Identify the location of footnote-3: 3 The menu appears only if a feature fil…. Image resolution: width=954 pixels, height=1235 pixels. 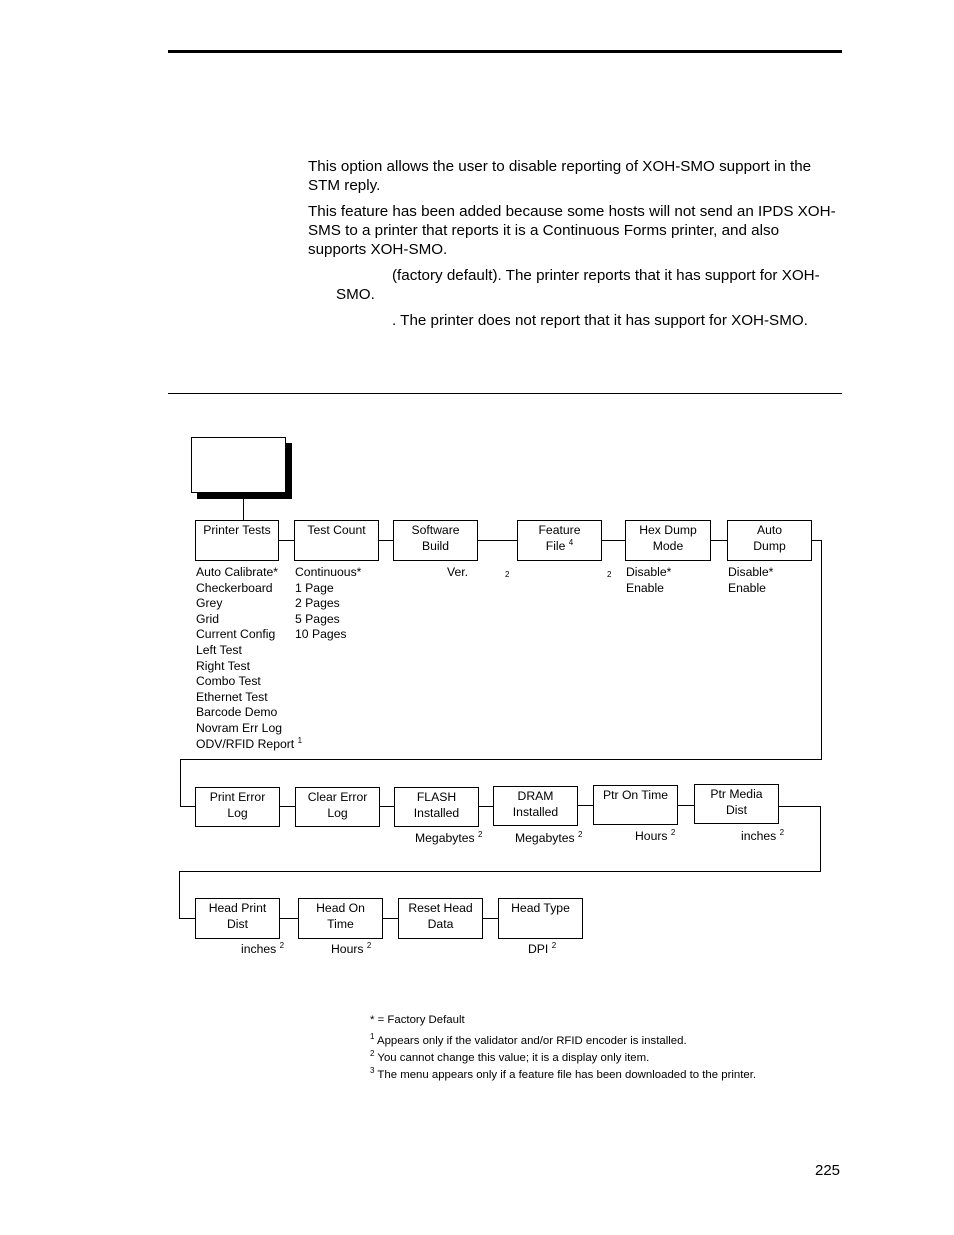
(563, 1074).